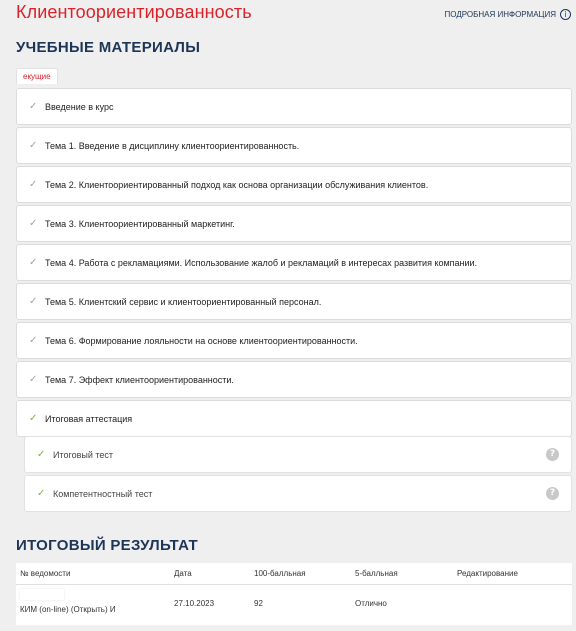 The image size is (576, 631). What do you see at coordinates (103, 494) in the screenshot?
I see `subitem-label: Компетентностный тест` at bounding box center [103, 494].